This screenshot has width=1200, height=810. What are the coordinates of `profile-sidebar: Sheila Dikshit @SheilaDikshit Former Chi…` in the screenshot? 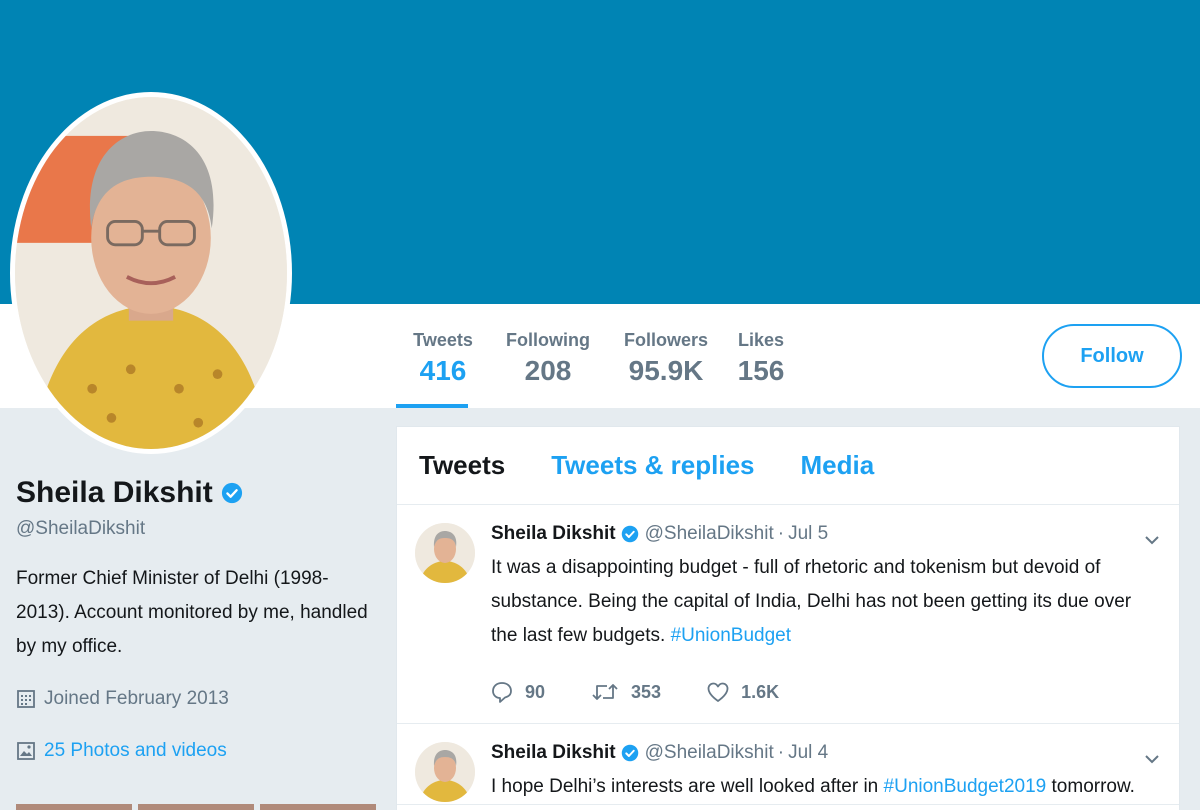 It's located at (196, 619).